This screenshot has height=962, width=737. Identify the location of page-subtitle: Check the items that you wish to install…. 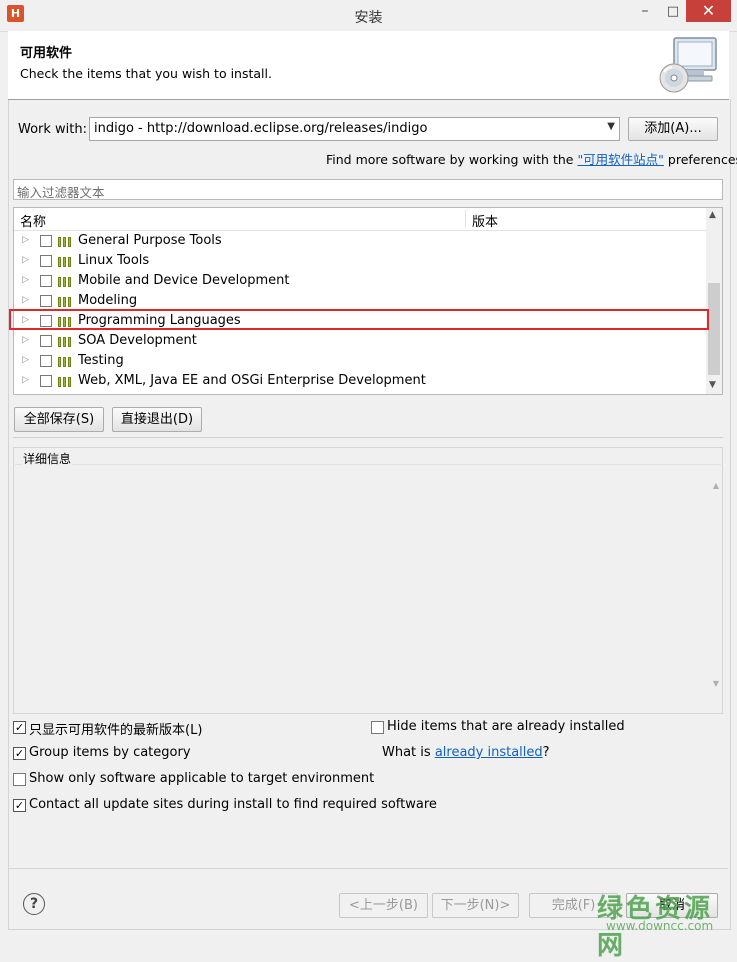
(146, 73).